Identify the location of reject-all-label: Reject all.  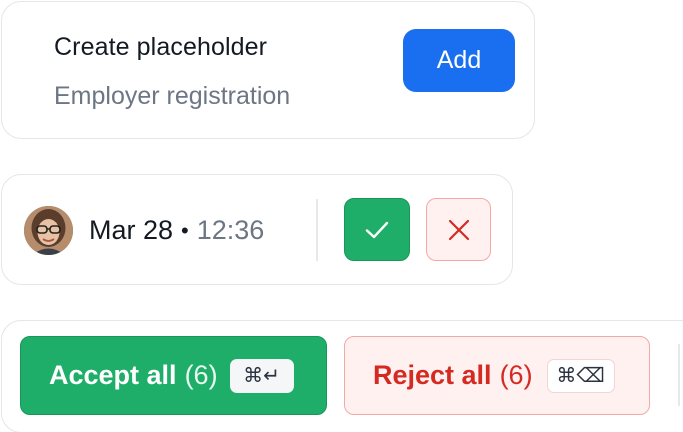
(432, 375).